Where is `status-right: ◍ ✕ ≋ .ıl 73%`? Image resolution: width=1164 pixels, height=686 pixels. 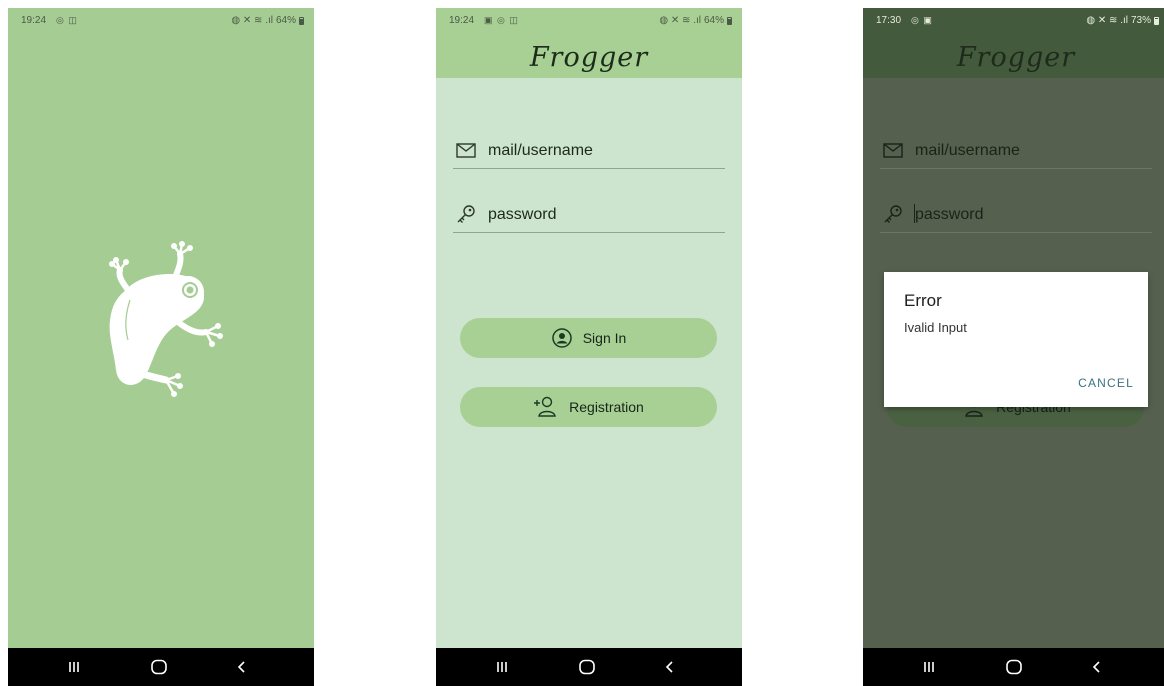
status-right: ◍ ✕ ≋ .ıl 73% is located at coordinates (1122, 20).